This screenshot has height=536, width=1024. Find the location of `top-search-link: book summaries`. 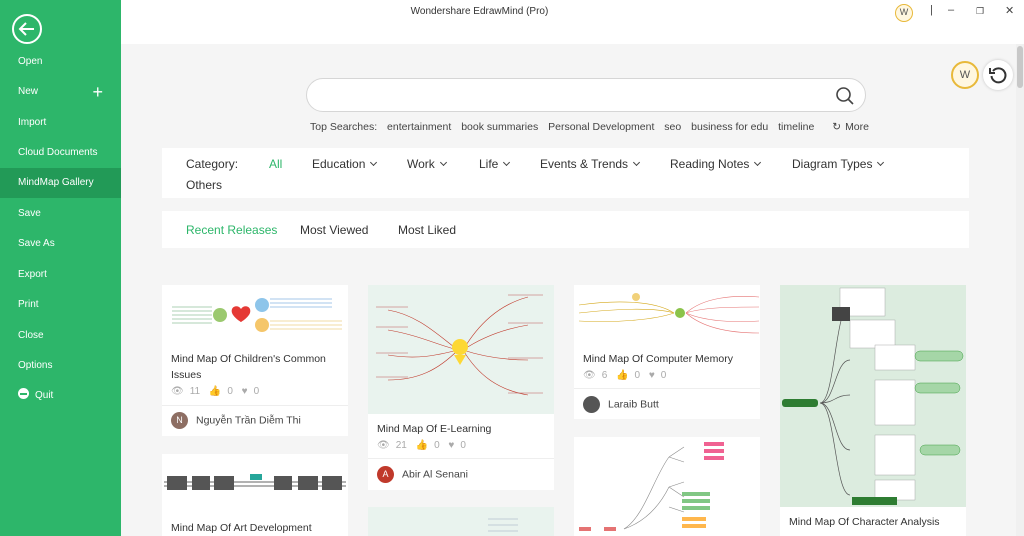

top-search-link: book summaries is located at coordinates (499, 127).